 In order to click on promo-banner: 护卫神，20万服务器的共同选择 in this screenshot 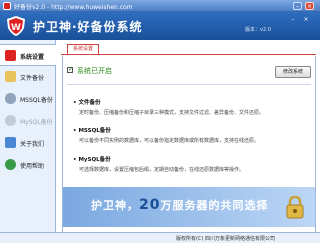, I will do `click(189, 207)`.